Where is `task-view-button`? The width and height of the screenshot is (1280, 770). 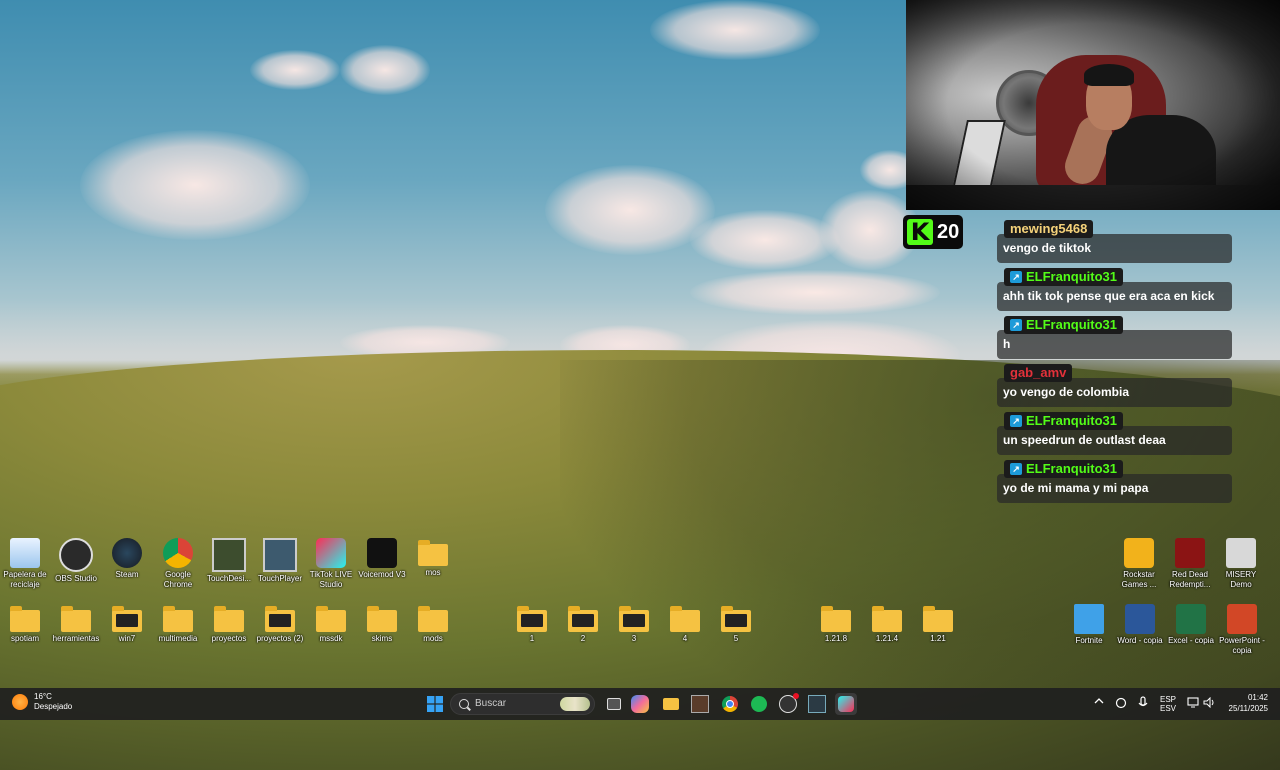
task-view-button is located at coordinates (614, 704).